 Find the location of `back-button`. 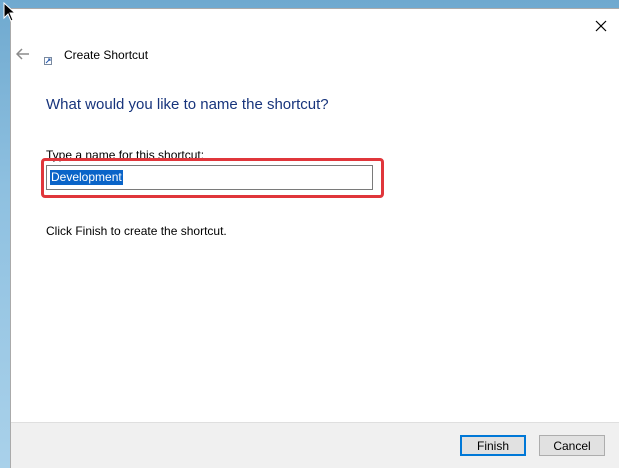

back-button is located at coordinates (23, 54).